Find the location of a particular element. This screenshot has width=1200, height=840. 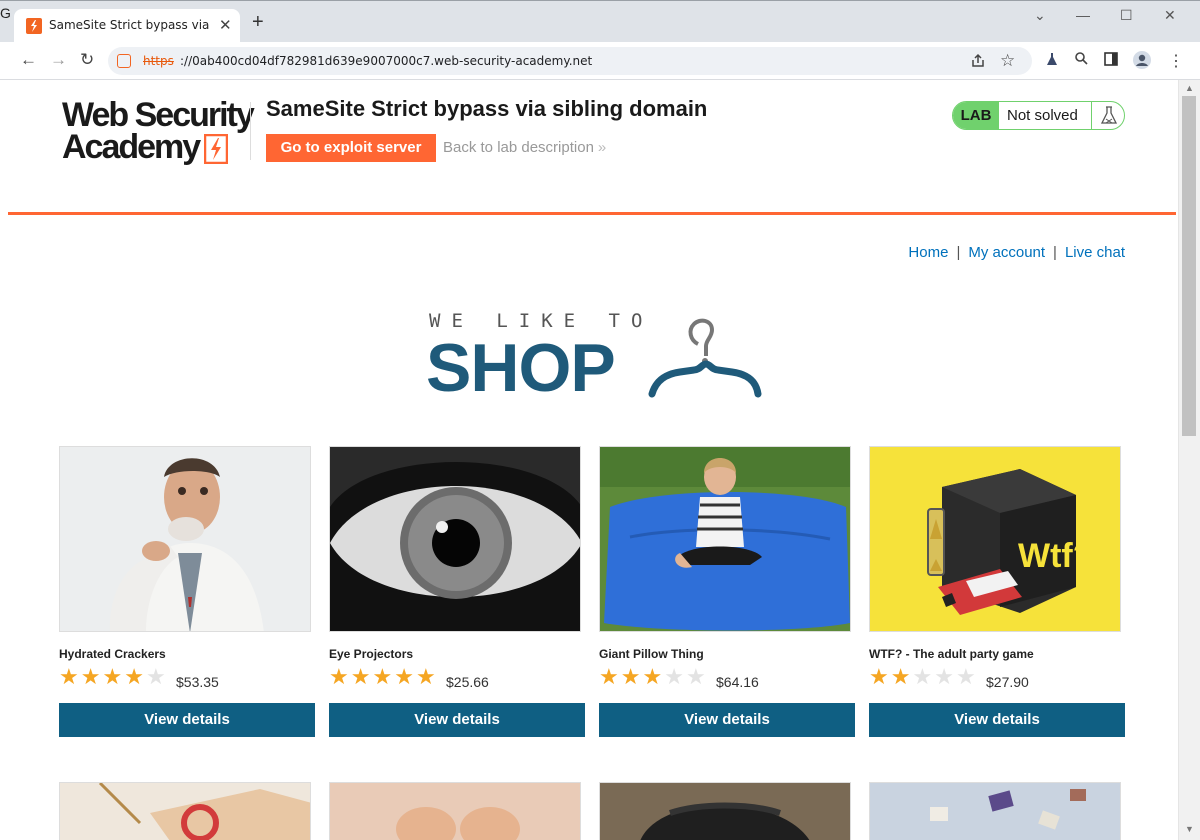

nav-my-account-link: My account is located at coordinates (1006, 252).